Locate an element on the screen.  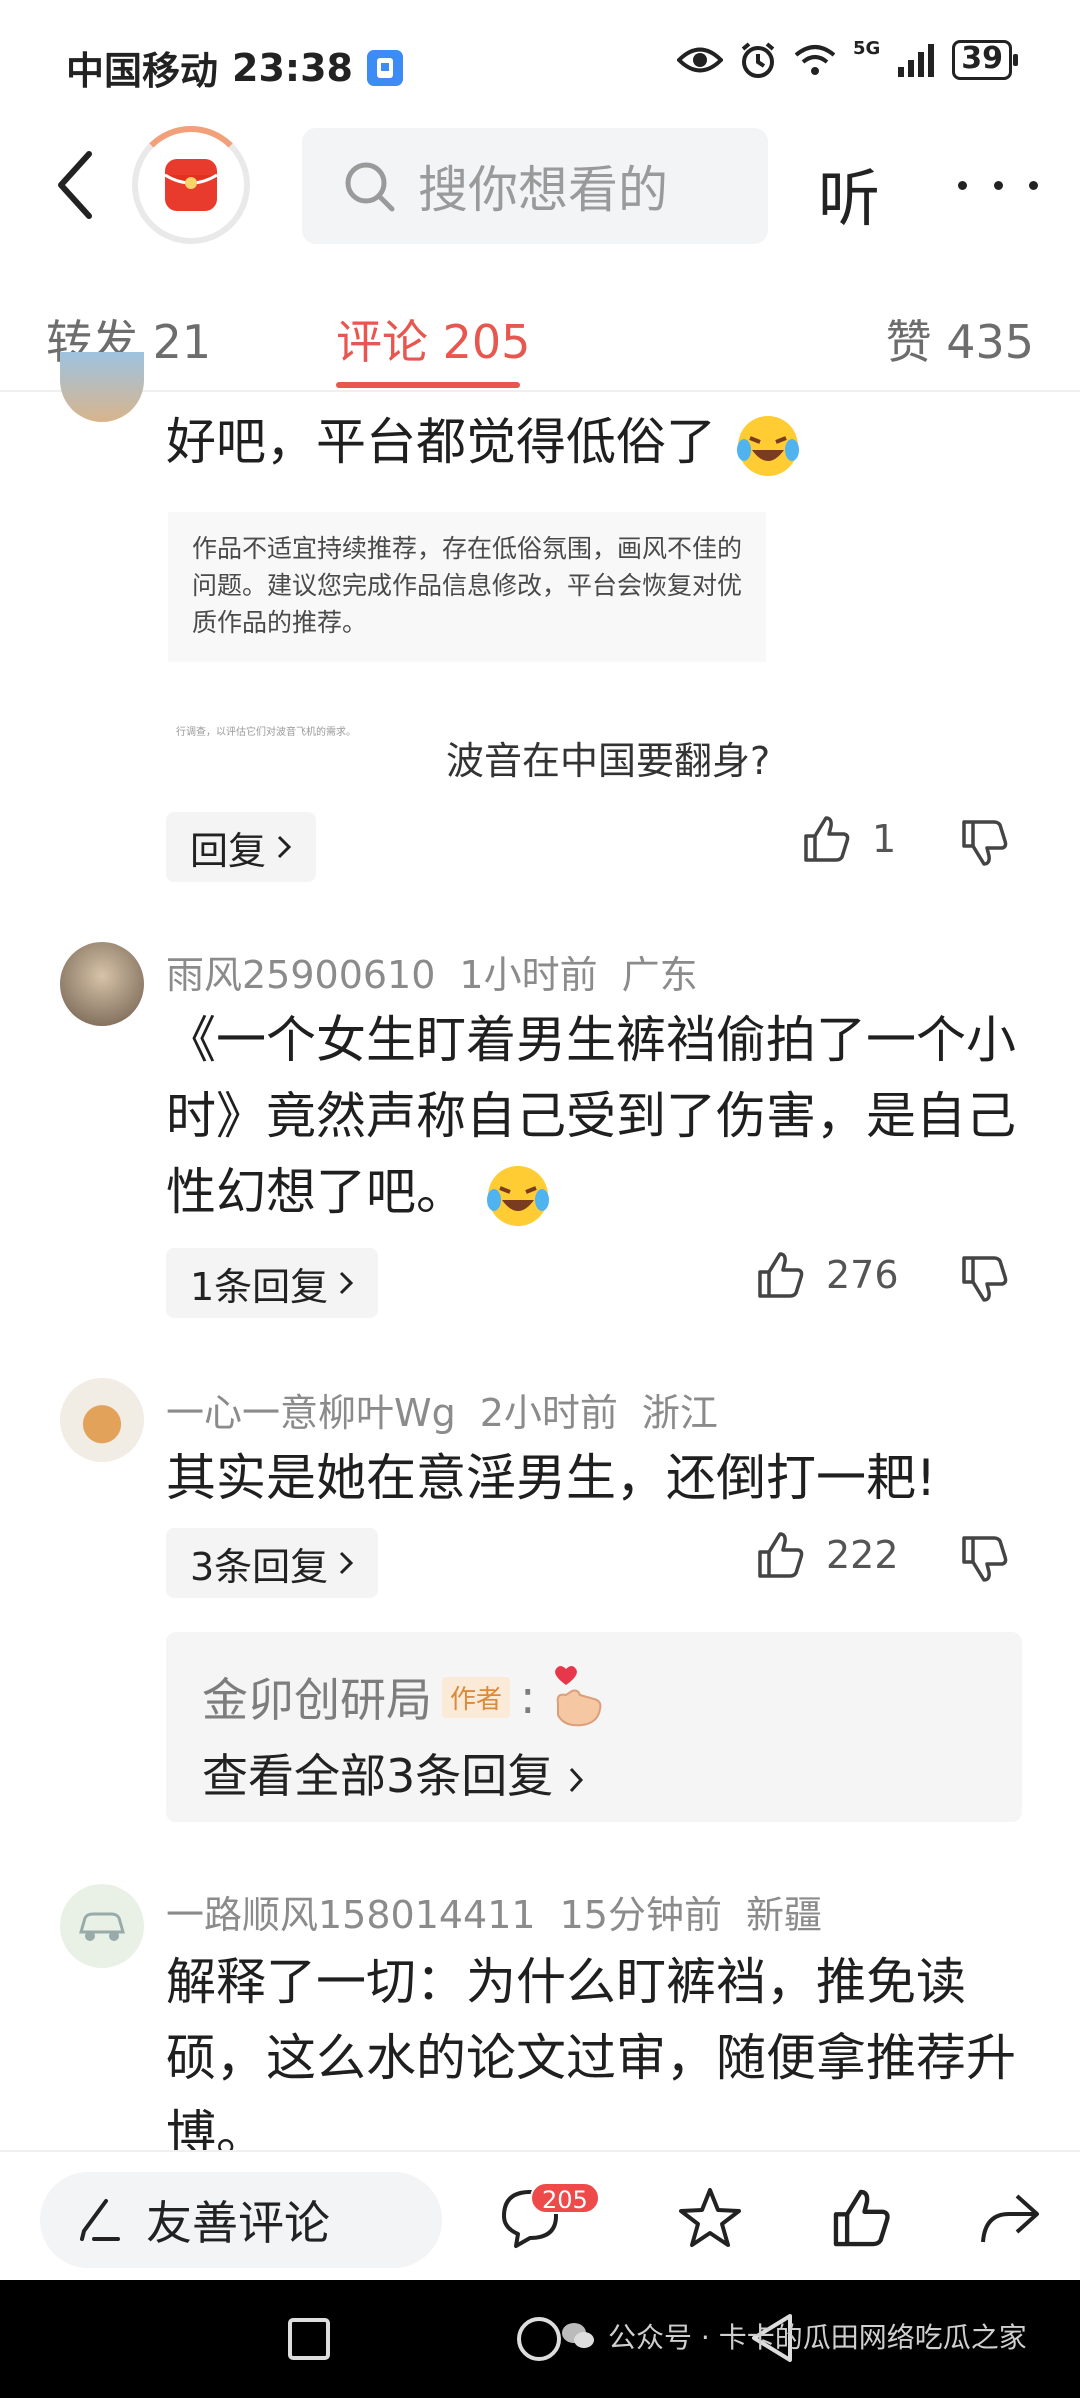
search-icon is located at coordinates (370, 187).